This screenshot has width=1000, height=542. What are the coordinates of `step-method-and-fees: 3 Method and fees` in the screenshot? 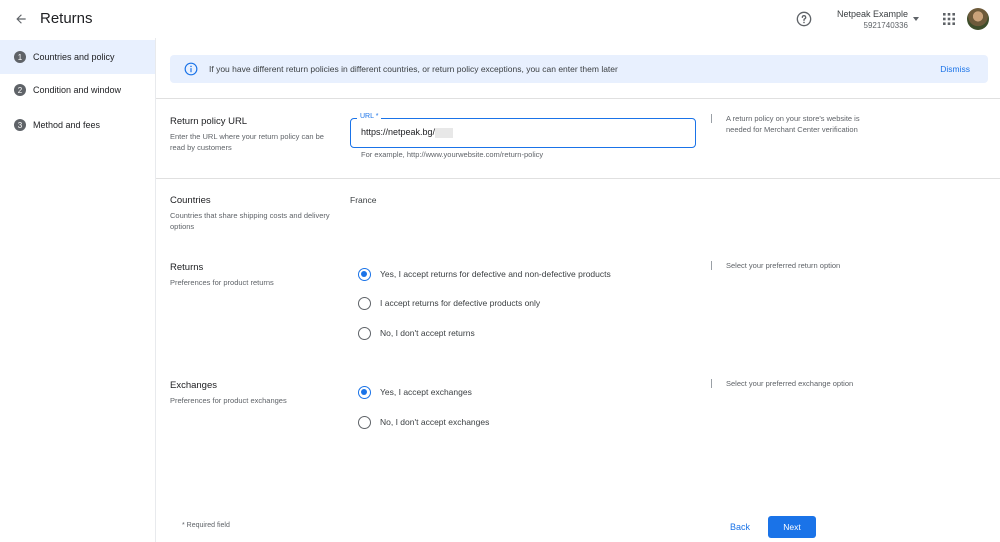 It's located at (77, 125).